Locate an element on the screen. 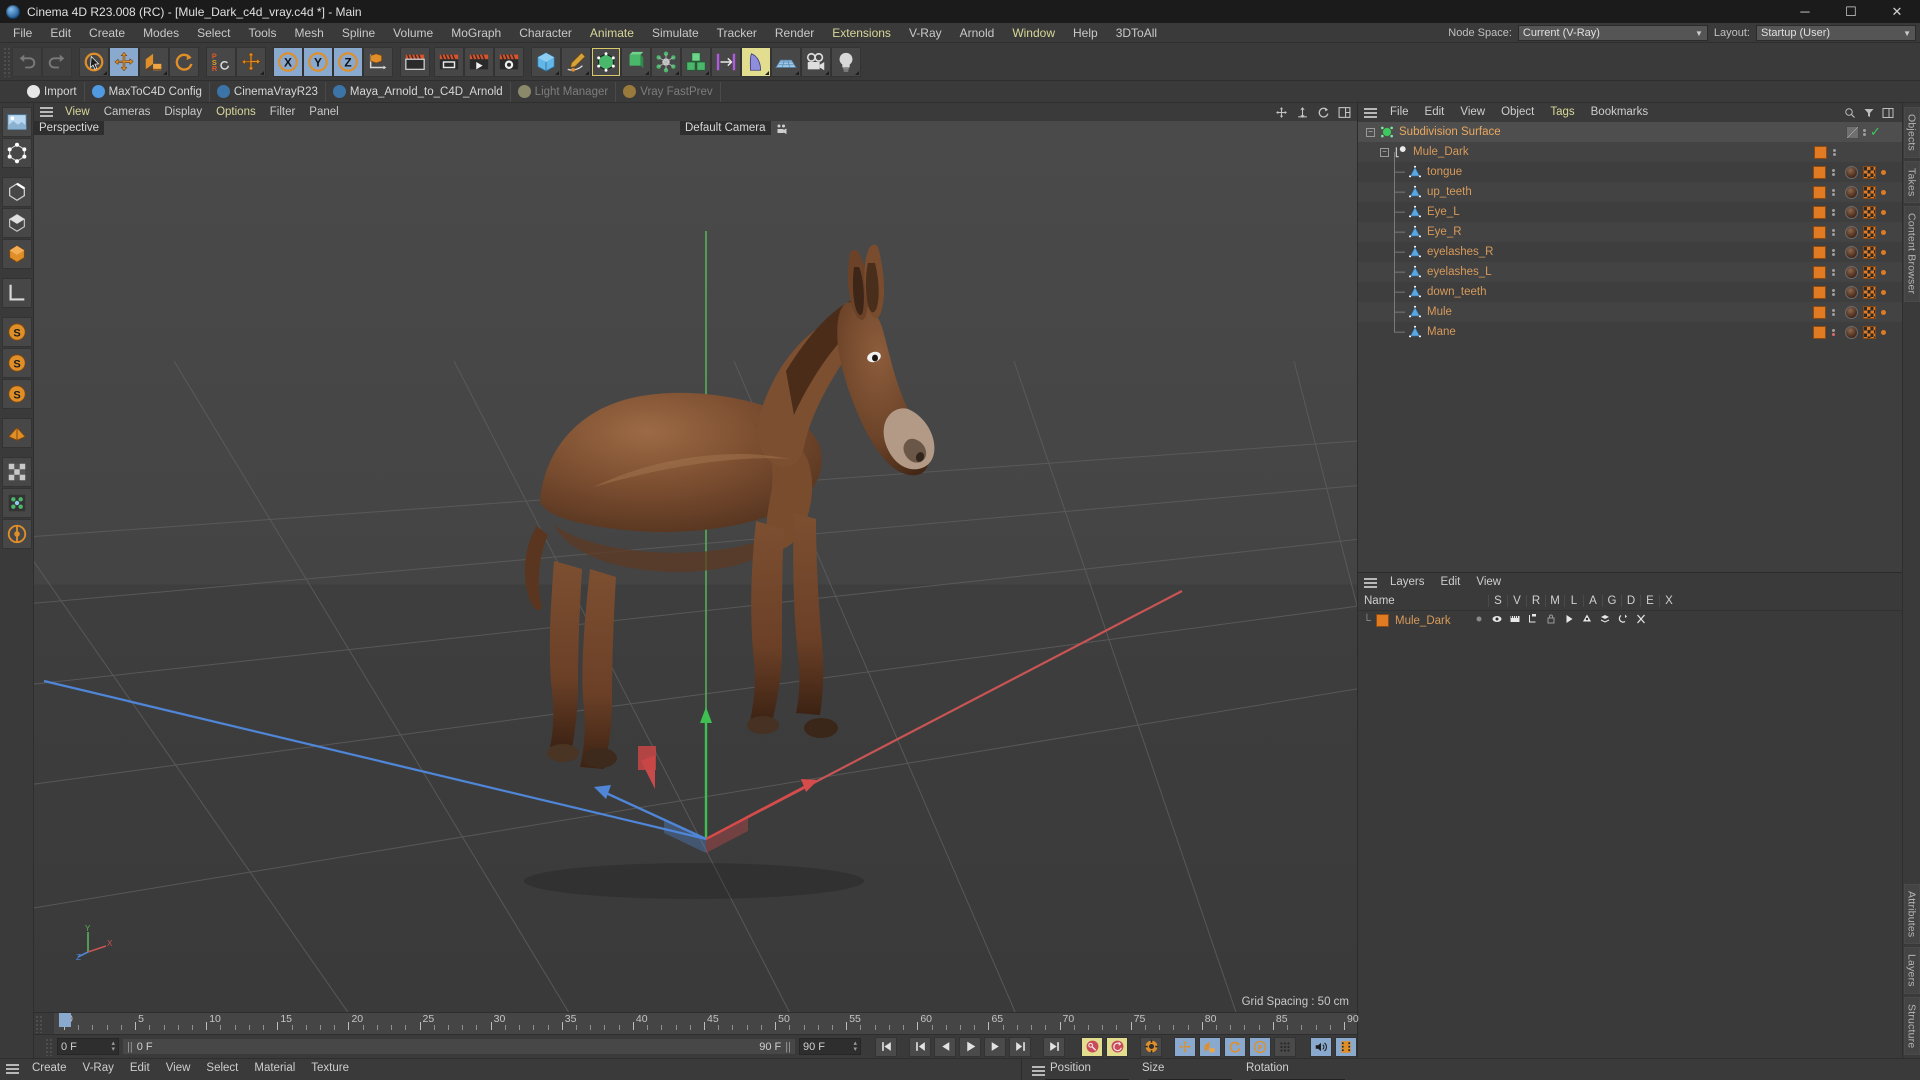  object-row: — Mane is located at coordinates (1630, 332).